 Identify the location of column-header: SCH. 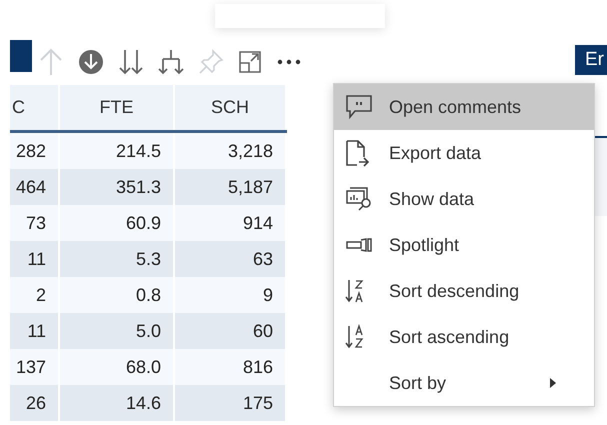
(231, 107).